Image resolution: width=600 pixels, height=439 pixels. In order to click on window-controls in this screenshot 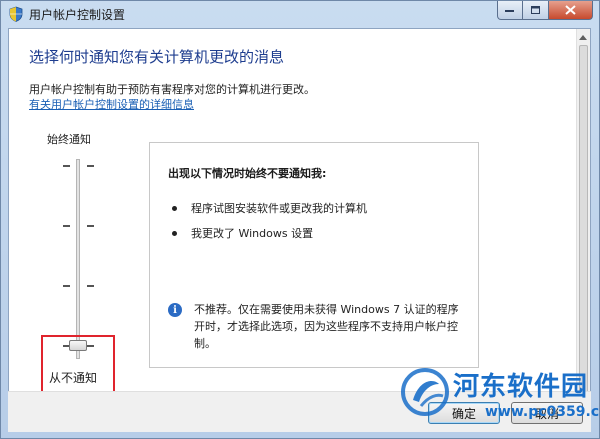, I will do `click(545, 10)`.